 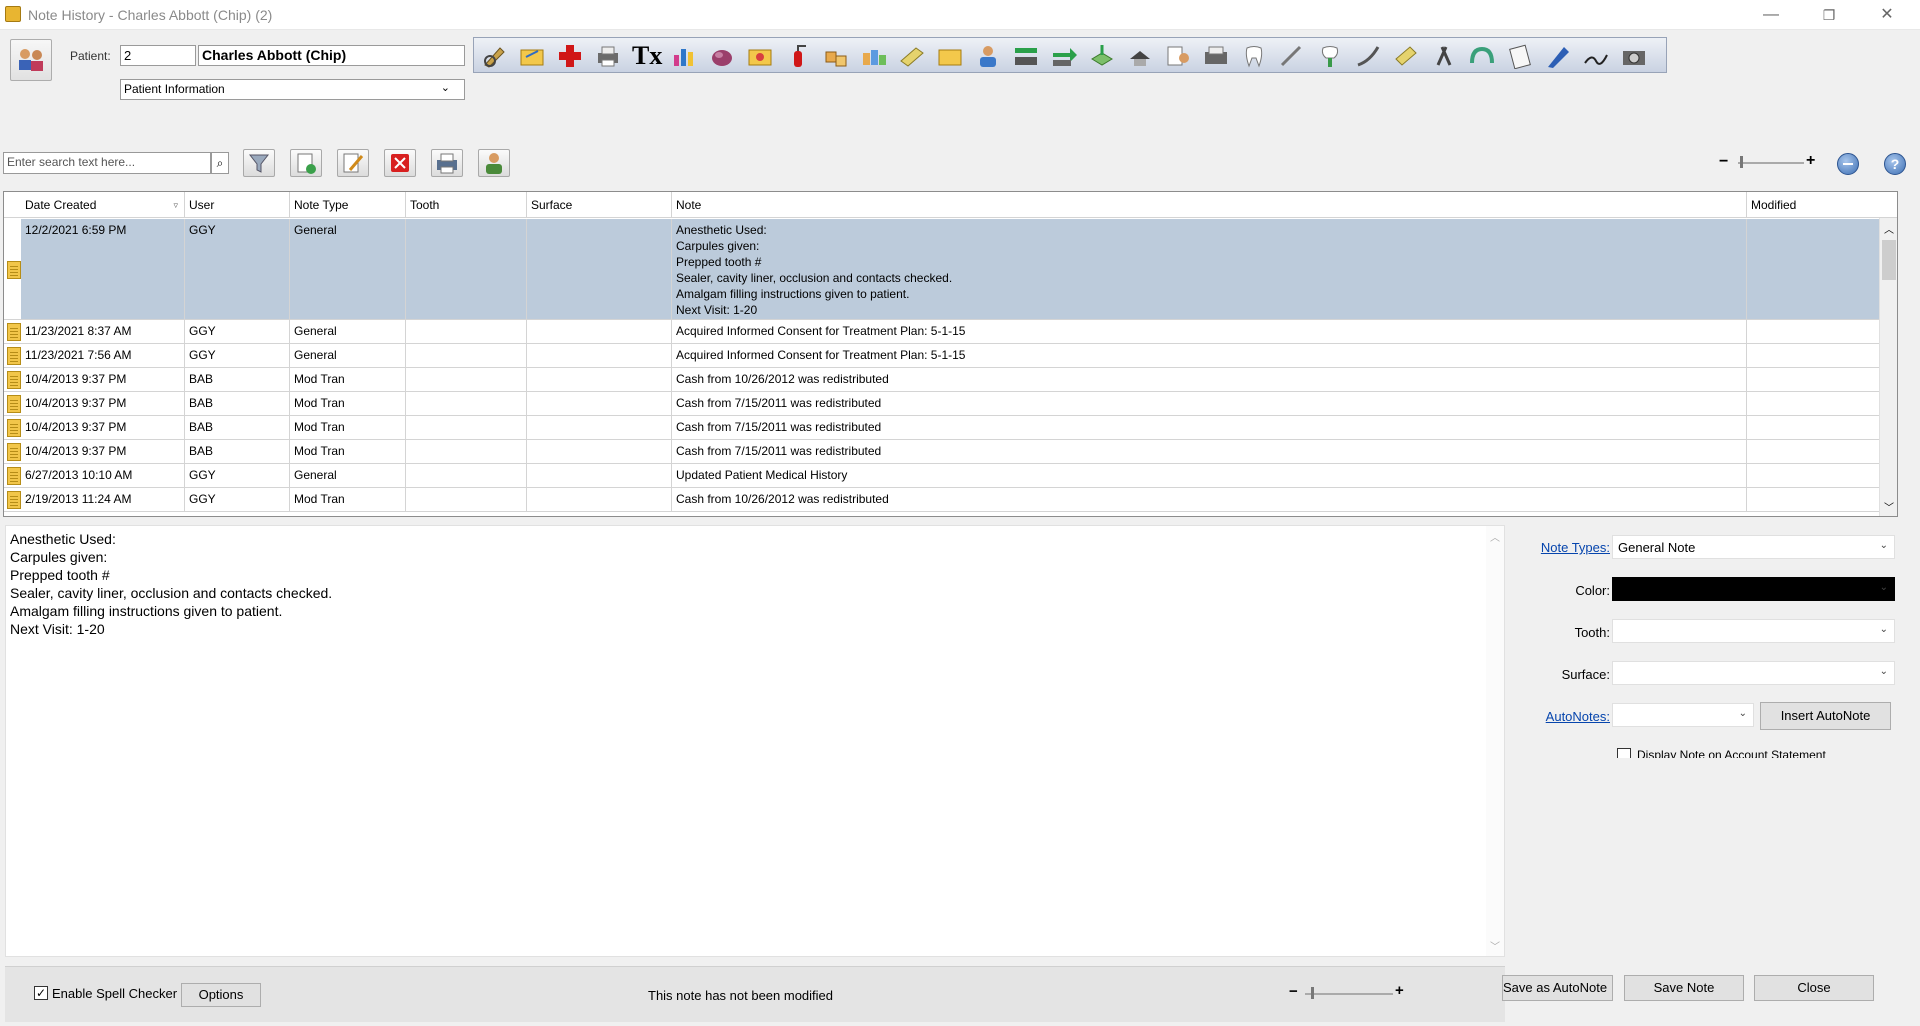 I want to click on editor-zoom-slider-thumb, so click(x=1312, y=993).